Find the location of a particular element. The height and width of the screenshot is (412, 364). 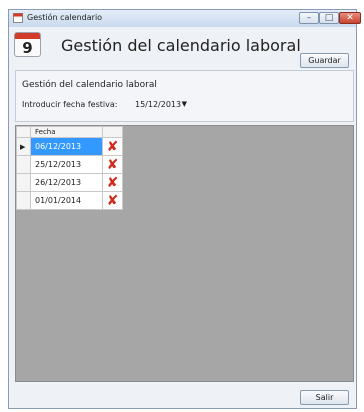

table-row: 25/12/2013 ✘ is located at coordinates (69, 164).